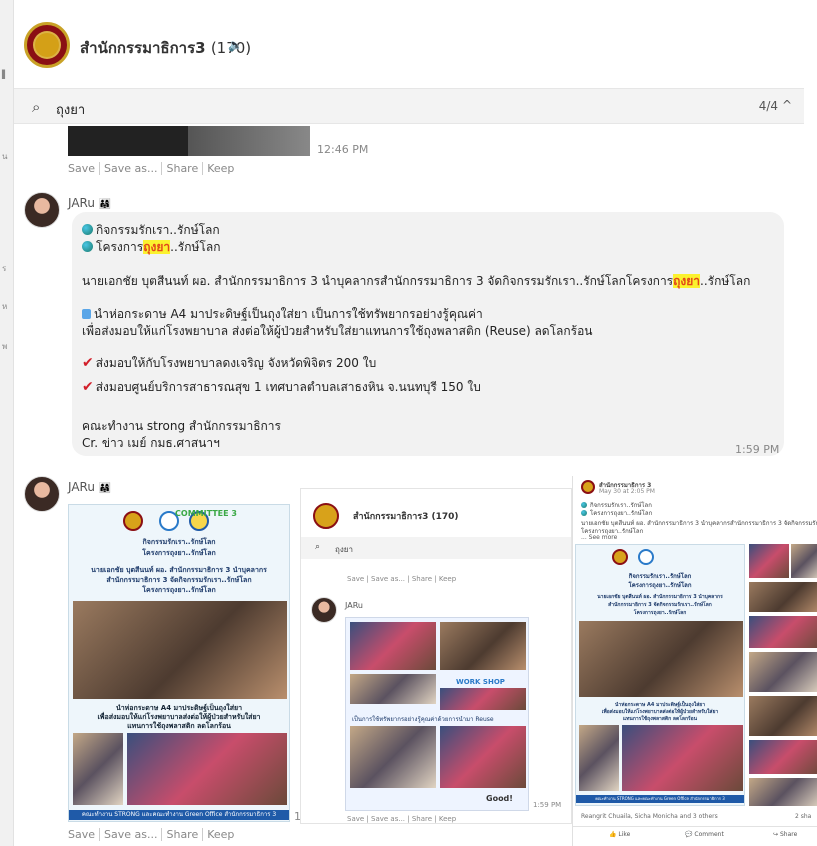  What do you see at coordinates (436, 548) in the screenshot?
I see `nested-search-bar: ⌕ ถุงยา` at bounding box center [436, 548].